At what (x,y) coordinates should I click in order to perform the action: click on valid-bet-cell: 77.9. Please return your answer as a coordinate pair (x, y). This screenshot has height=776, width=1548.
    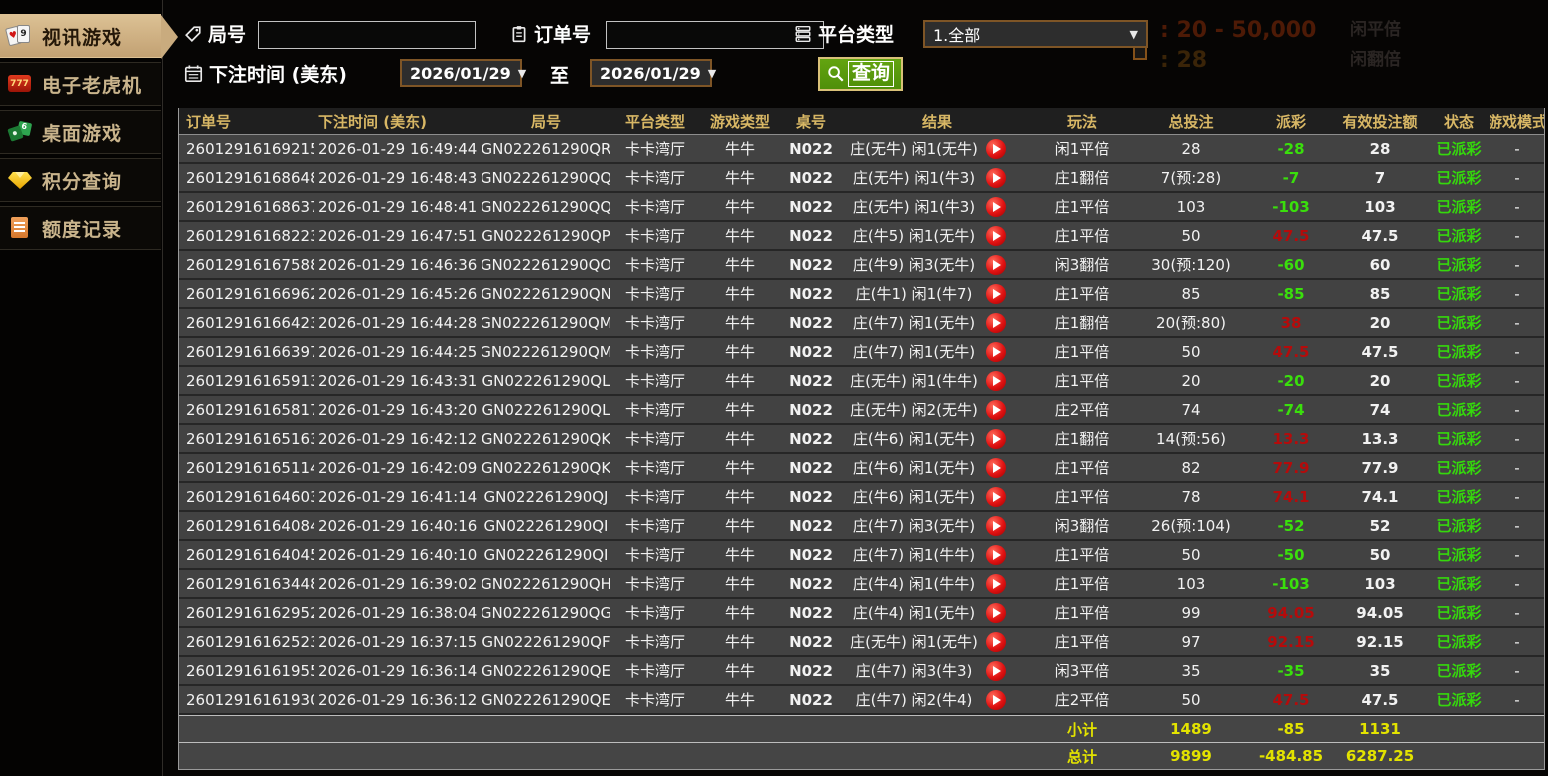
    Looking at the image, I should click on (1380, 467).